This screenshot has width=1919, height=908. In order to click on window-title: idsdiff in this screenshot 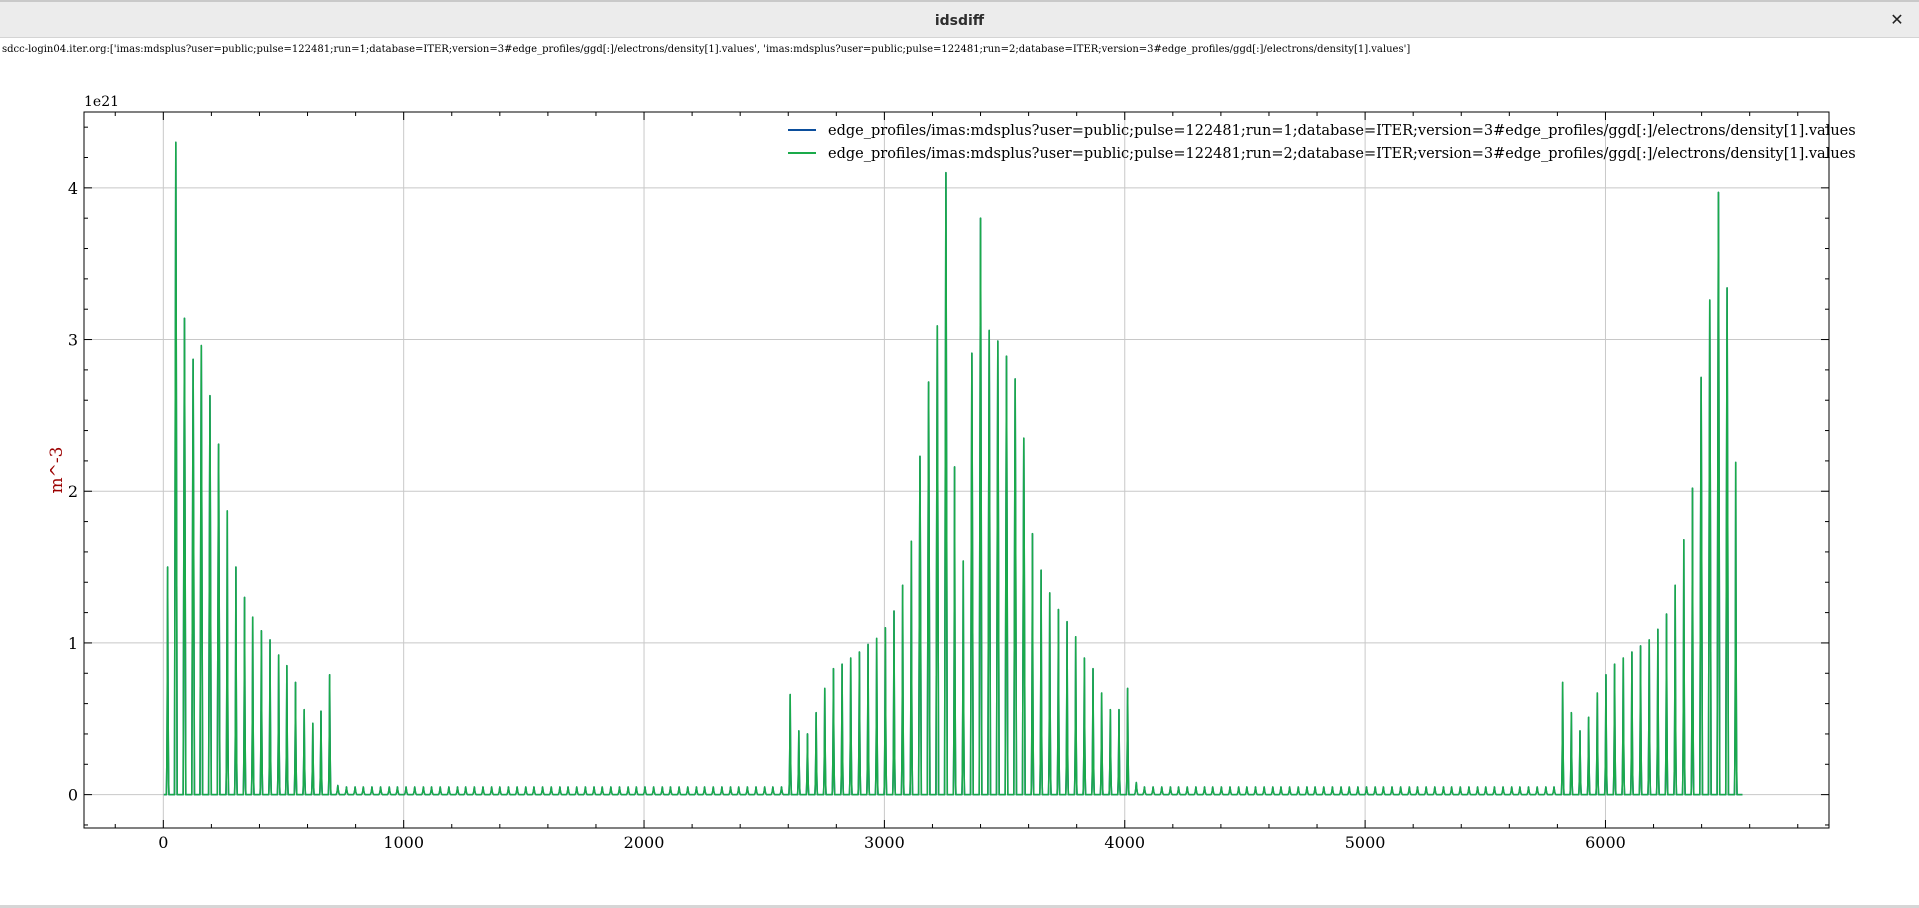, I will do `click(959, 21)`.